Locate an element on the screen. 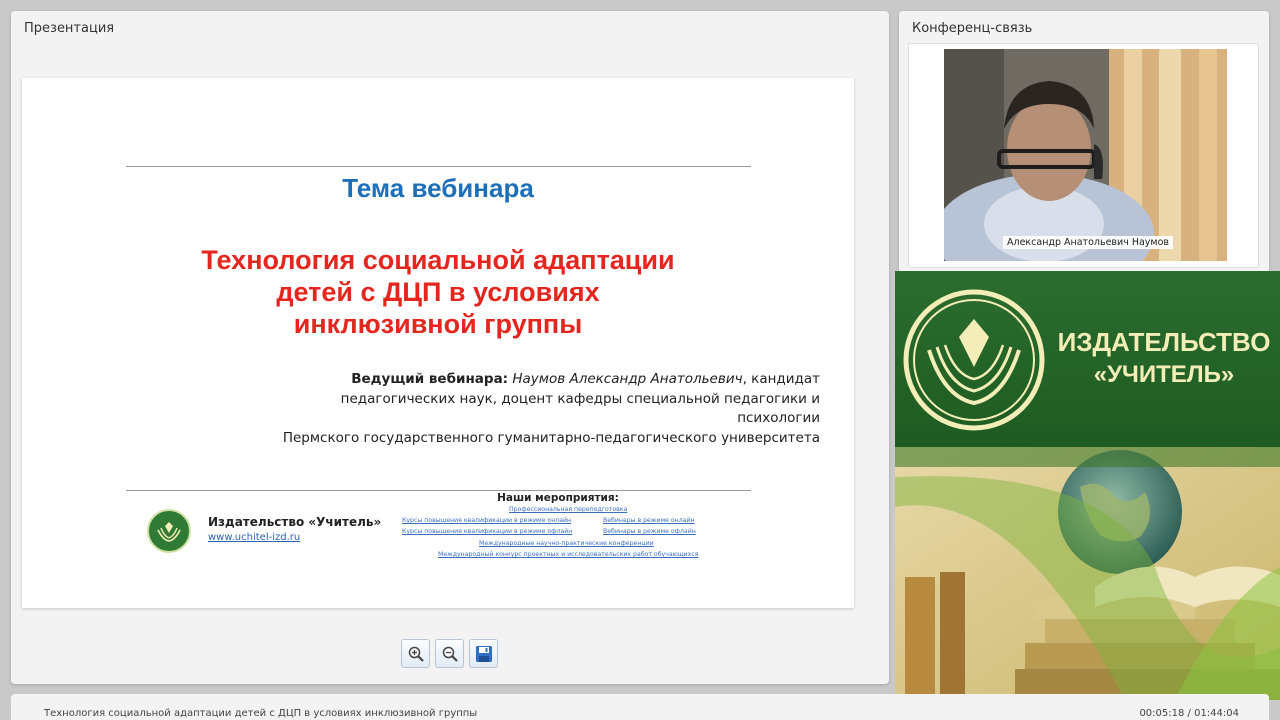  presentation-panel-title: Презентация is located at coordinates (69, 28).